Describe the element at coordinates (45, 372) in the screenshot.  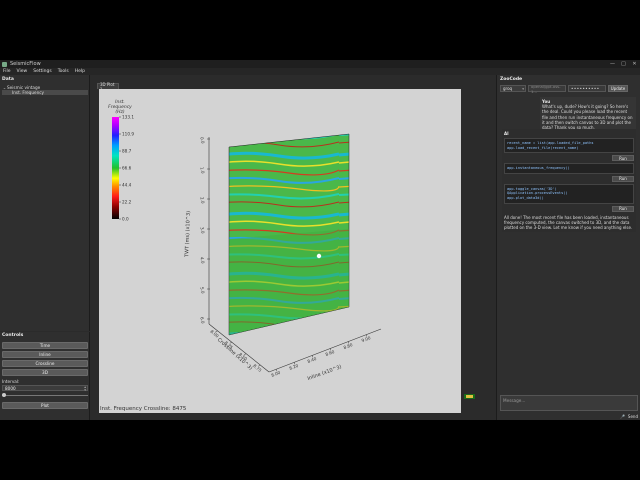
I see `3d-button: 3D` at that location.